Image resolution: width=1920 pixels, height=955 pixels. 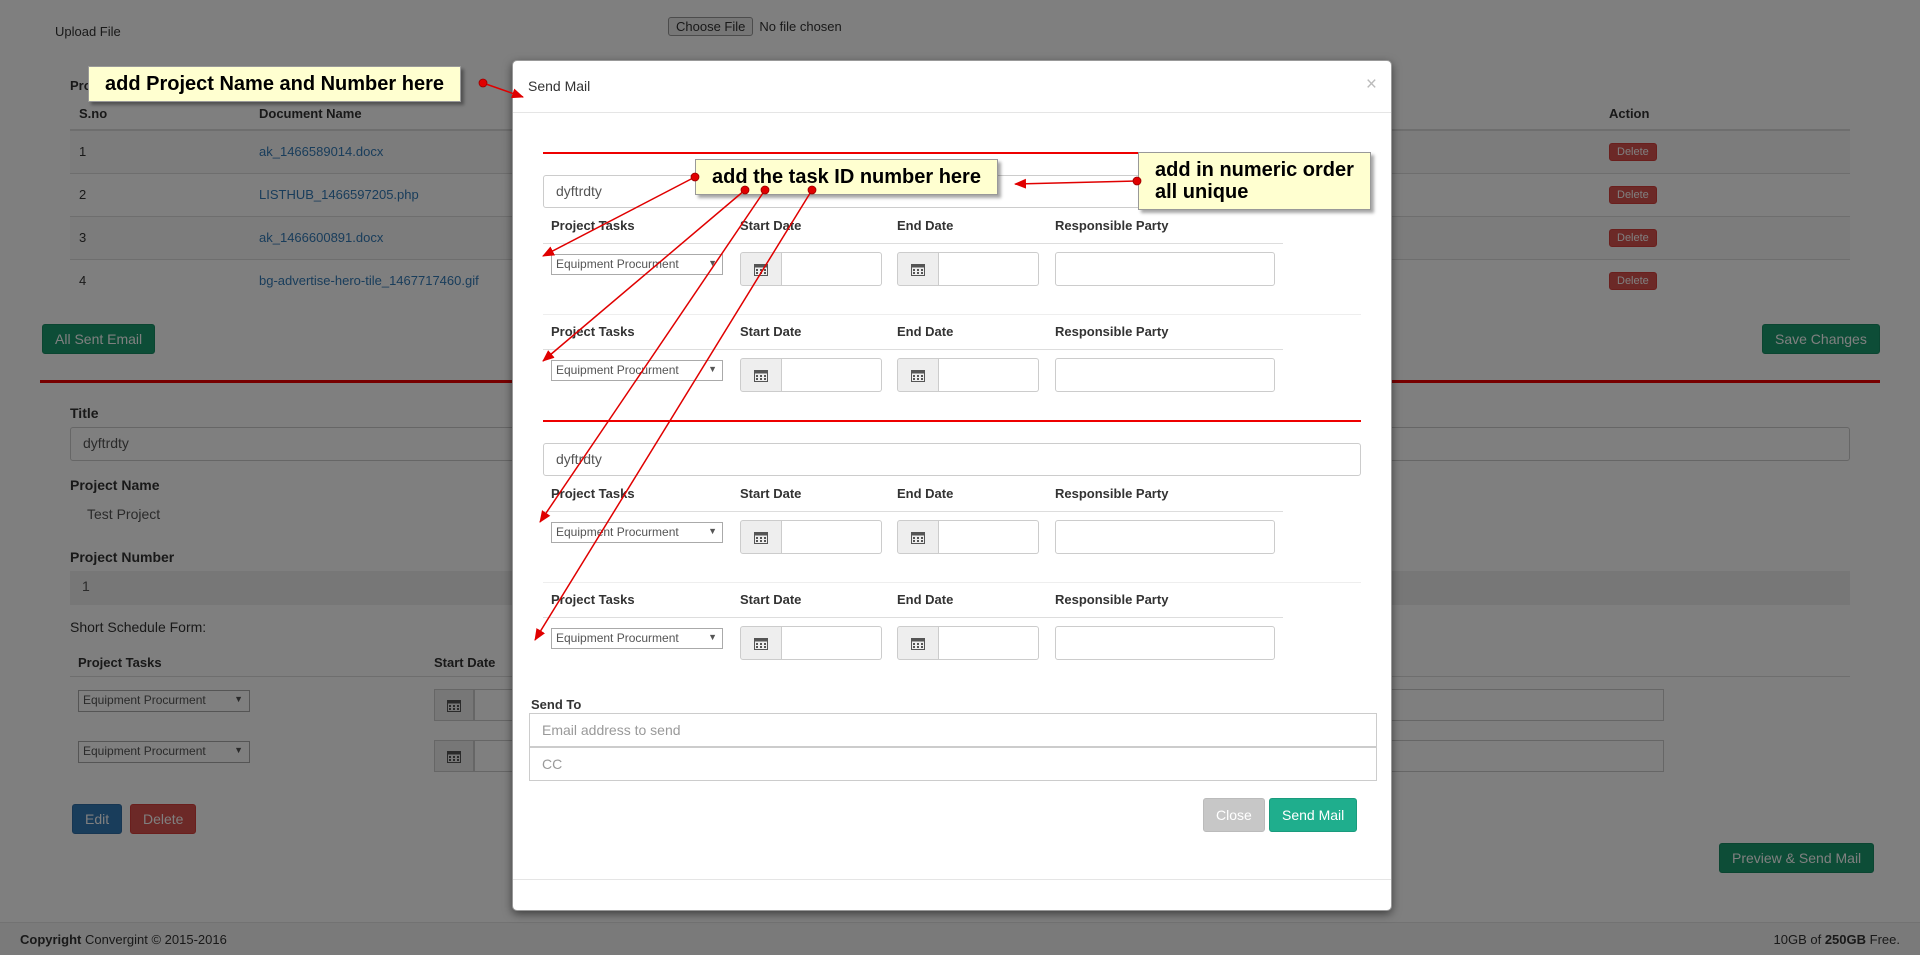 I want to click on send-mail-button: Send Mail, so click(x=1313, y=815).